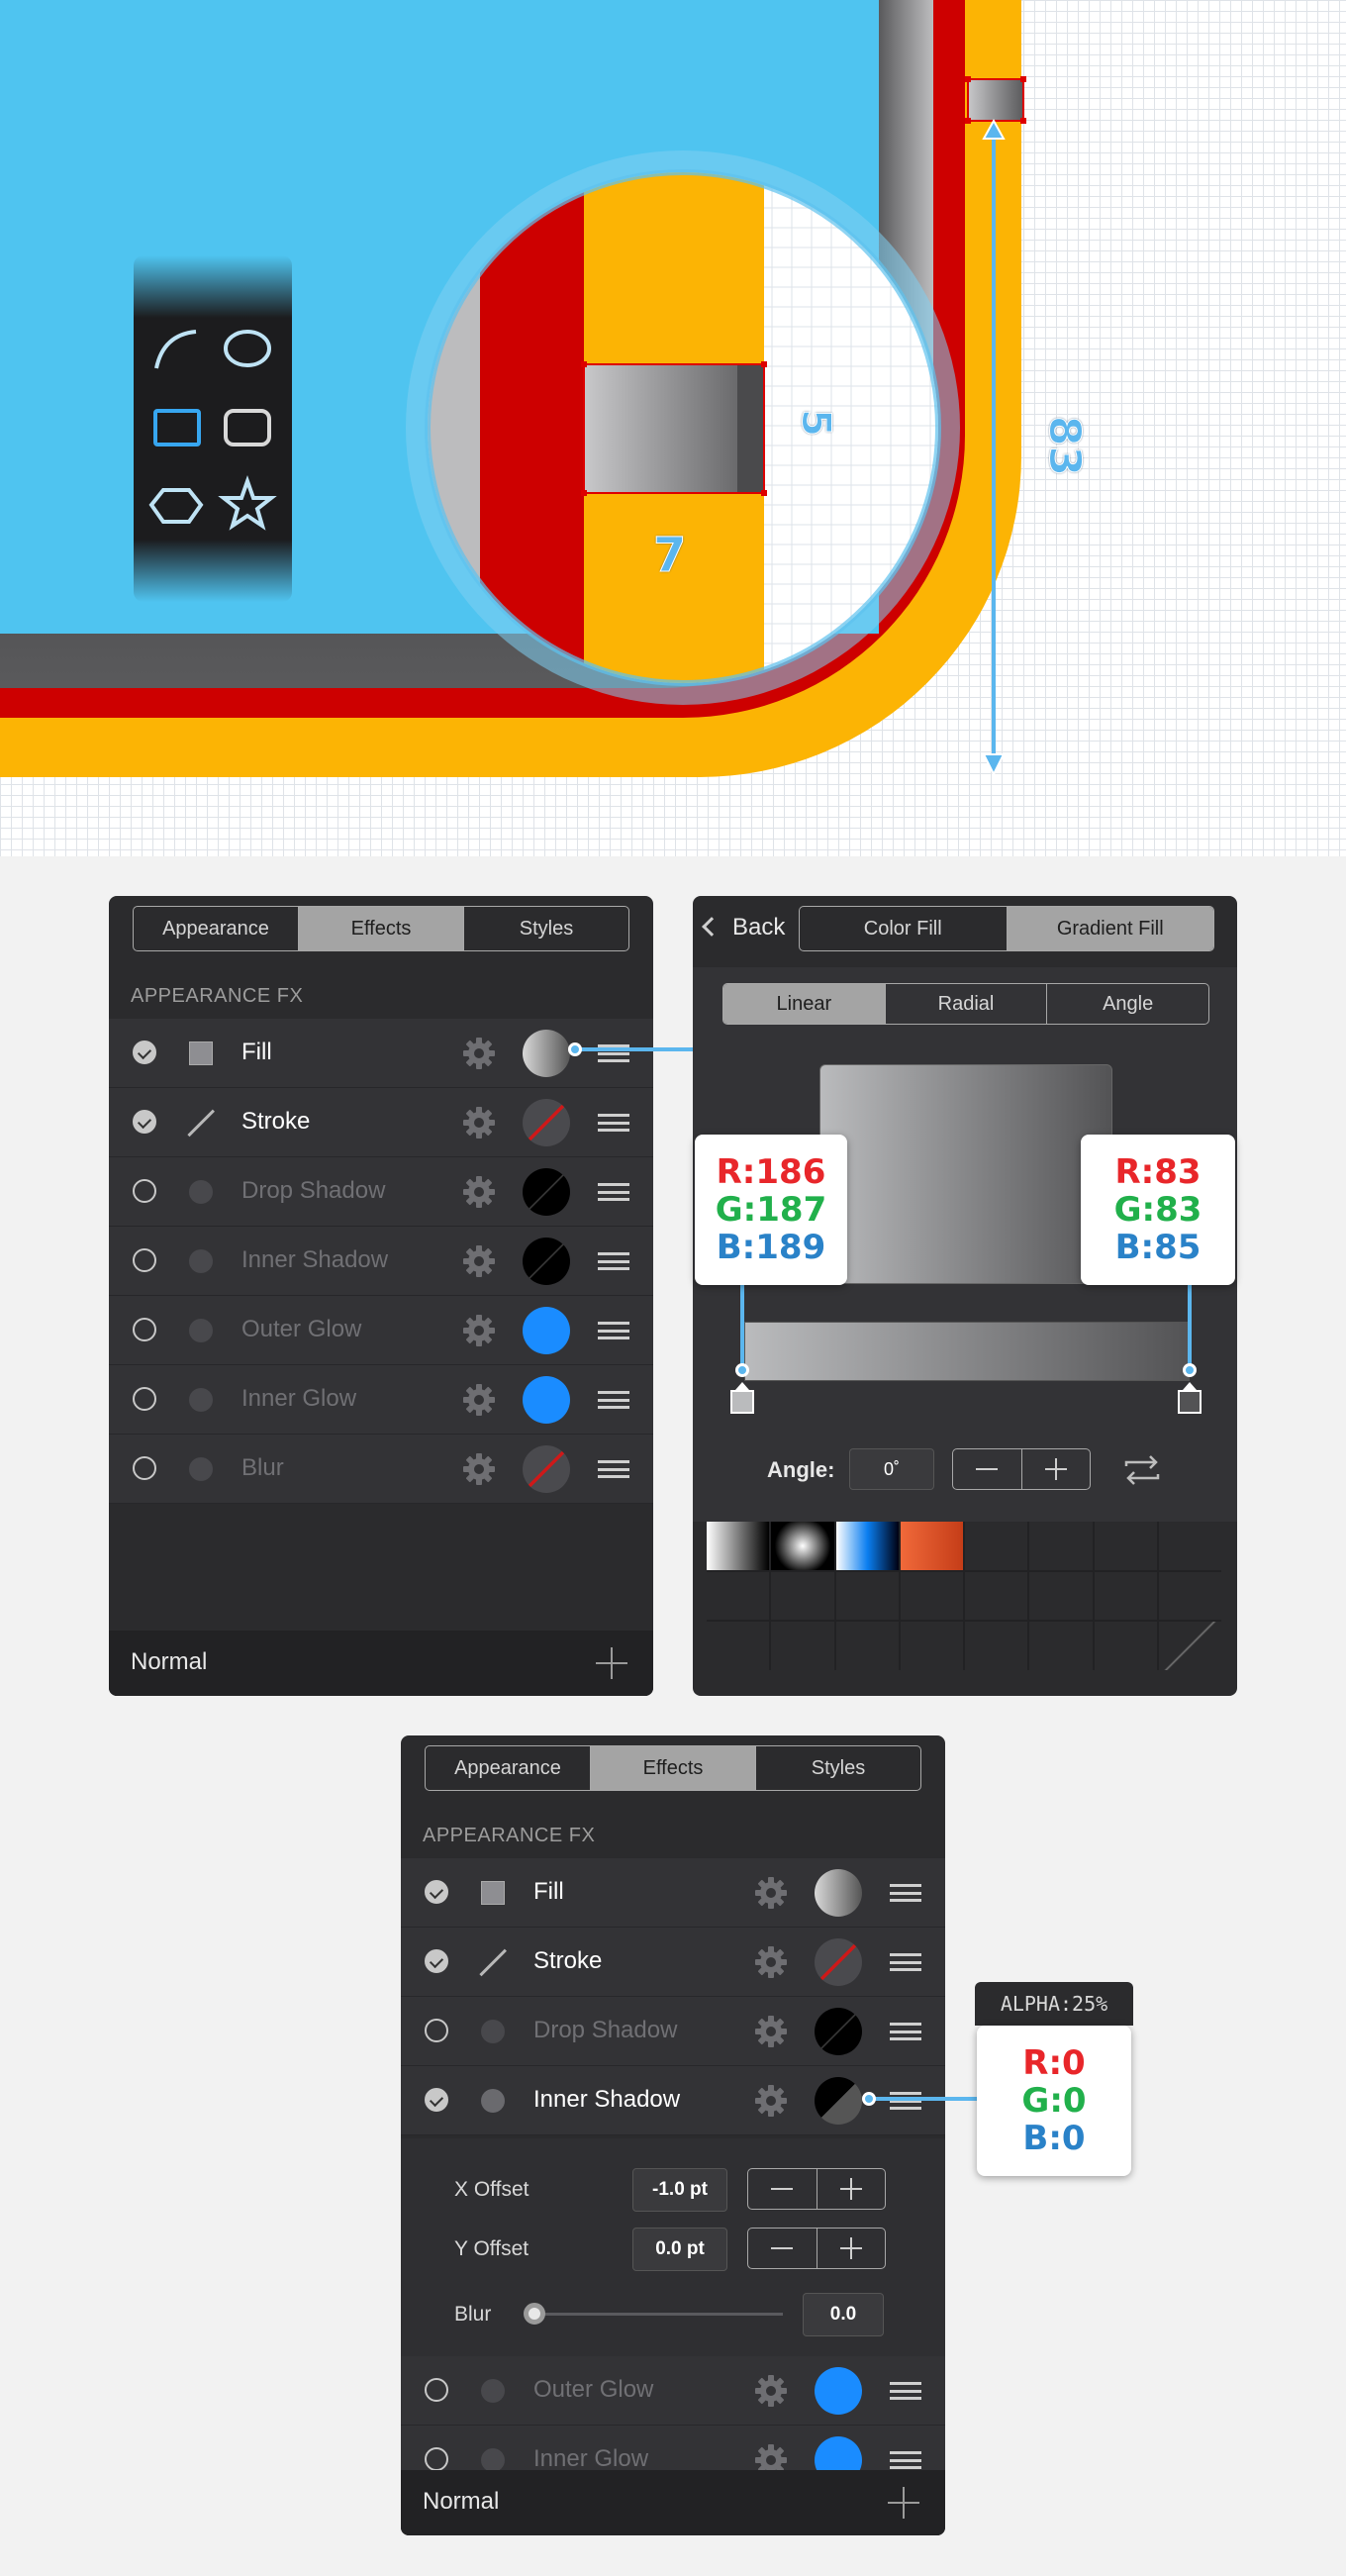 The image size is (1346, 2576). I want to click on blend-mode-label: Normal, so click(461, 2502).